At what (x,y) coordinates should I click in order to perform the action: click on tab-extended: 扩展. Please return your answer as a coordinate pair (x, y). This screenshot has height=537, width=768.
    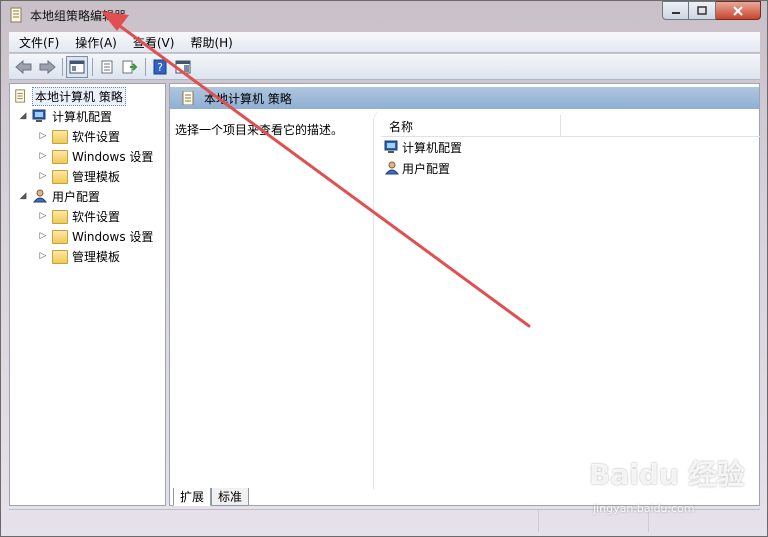
    Looking at the image, I should click on (192, 497).